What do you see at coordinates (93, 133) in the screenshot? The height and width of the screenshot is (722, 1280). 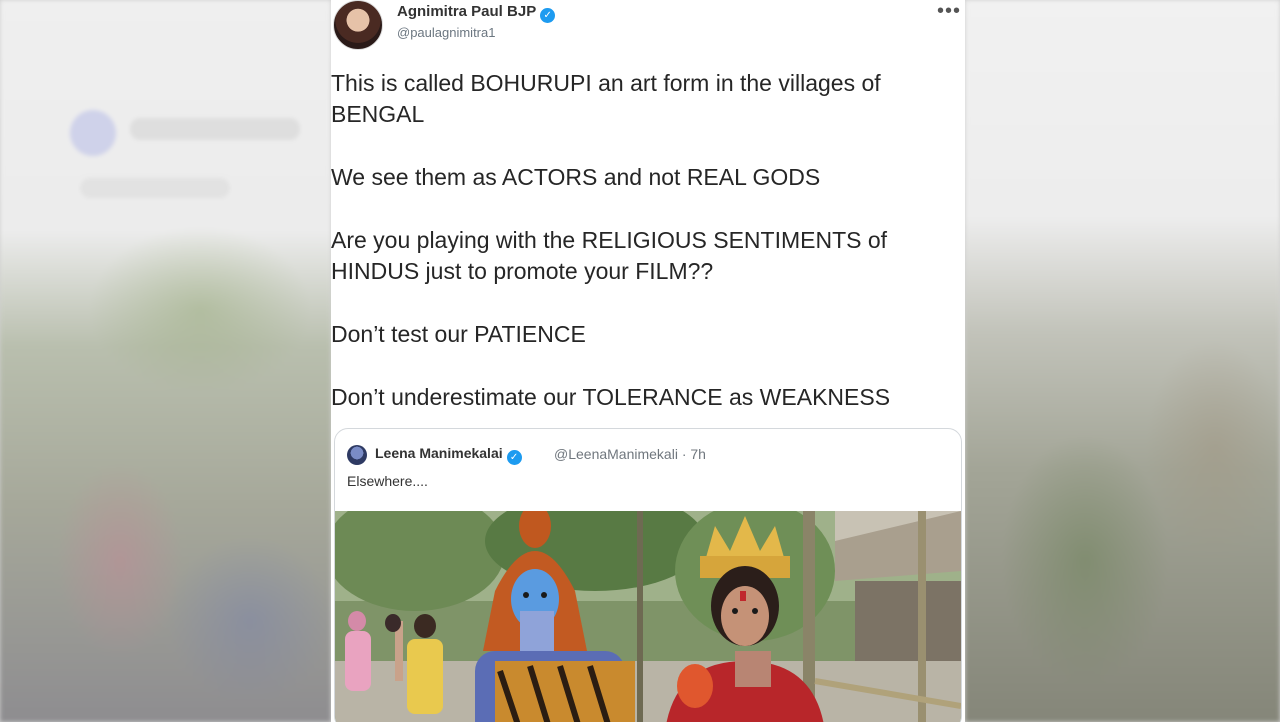 I see `blurred-avatar-shape` at bounding box center [93, 133].